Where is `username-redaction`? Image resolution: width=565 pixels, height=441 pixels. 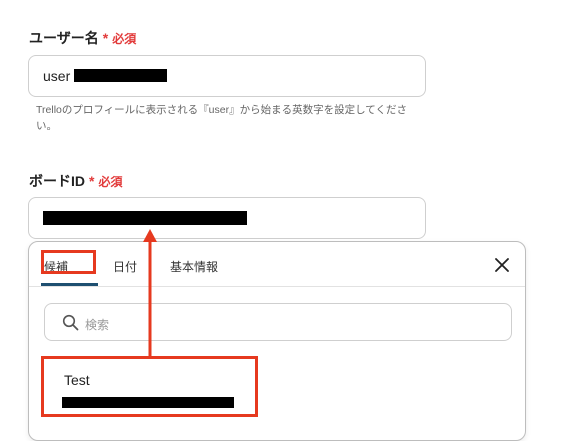 username-redaction is located at coordinates (120, 75).